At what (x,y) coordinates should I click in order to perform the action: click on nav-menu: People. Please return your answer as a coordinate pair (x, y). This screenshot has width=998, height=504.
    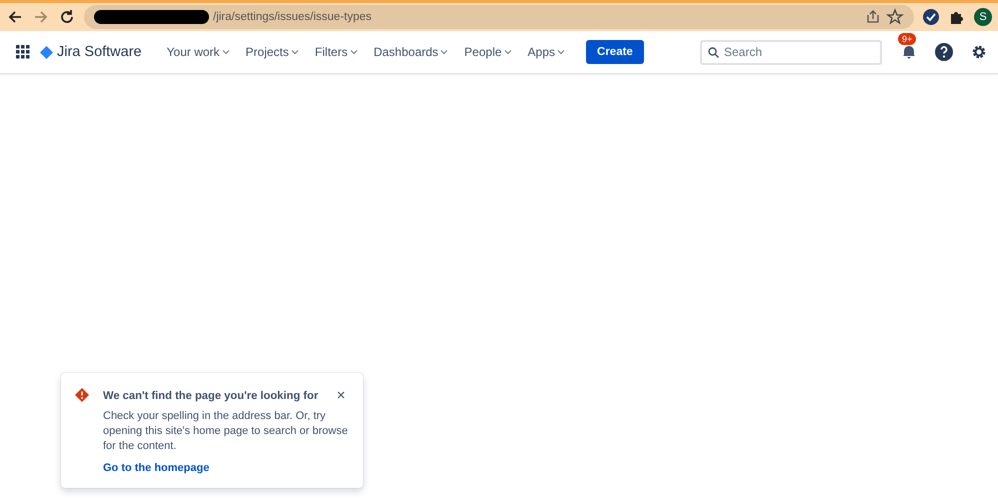
    Looking at the image, I should click on (488, 52).